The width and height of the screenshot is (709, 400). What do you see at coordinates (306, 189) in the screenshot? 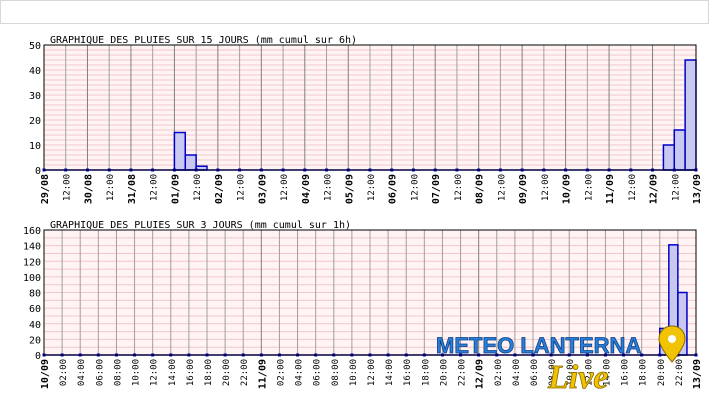
I see `x-tick-label: 04/09` at bounding box center [306, 189].